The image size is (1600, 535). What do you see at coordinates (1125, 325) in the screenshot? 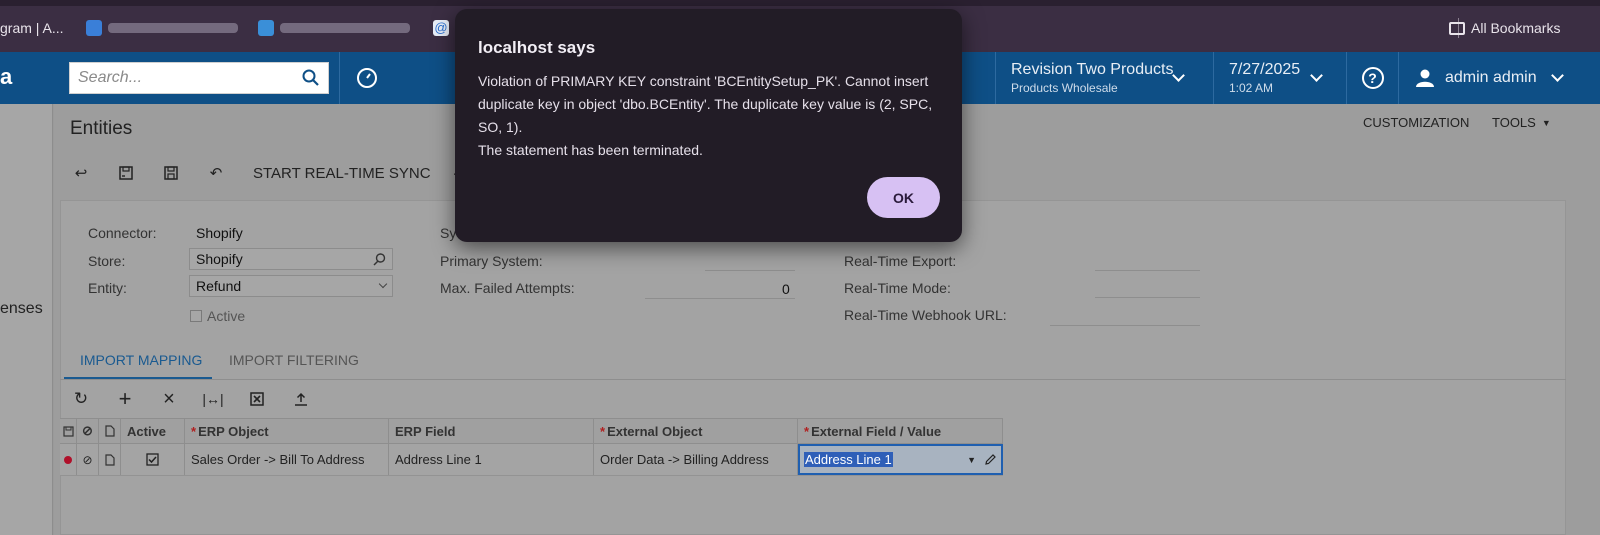
I see `real-time-webhook-url-field` at bounding box center [1125, 325].